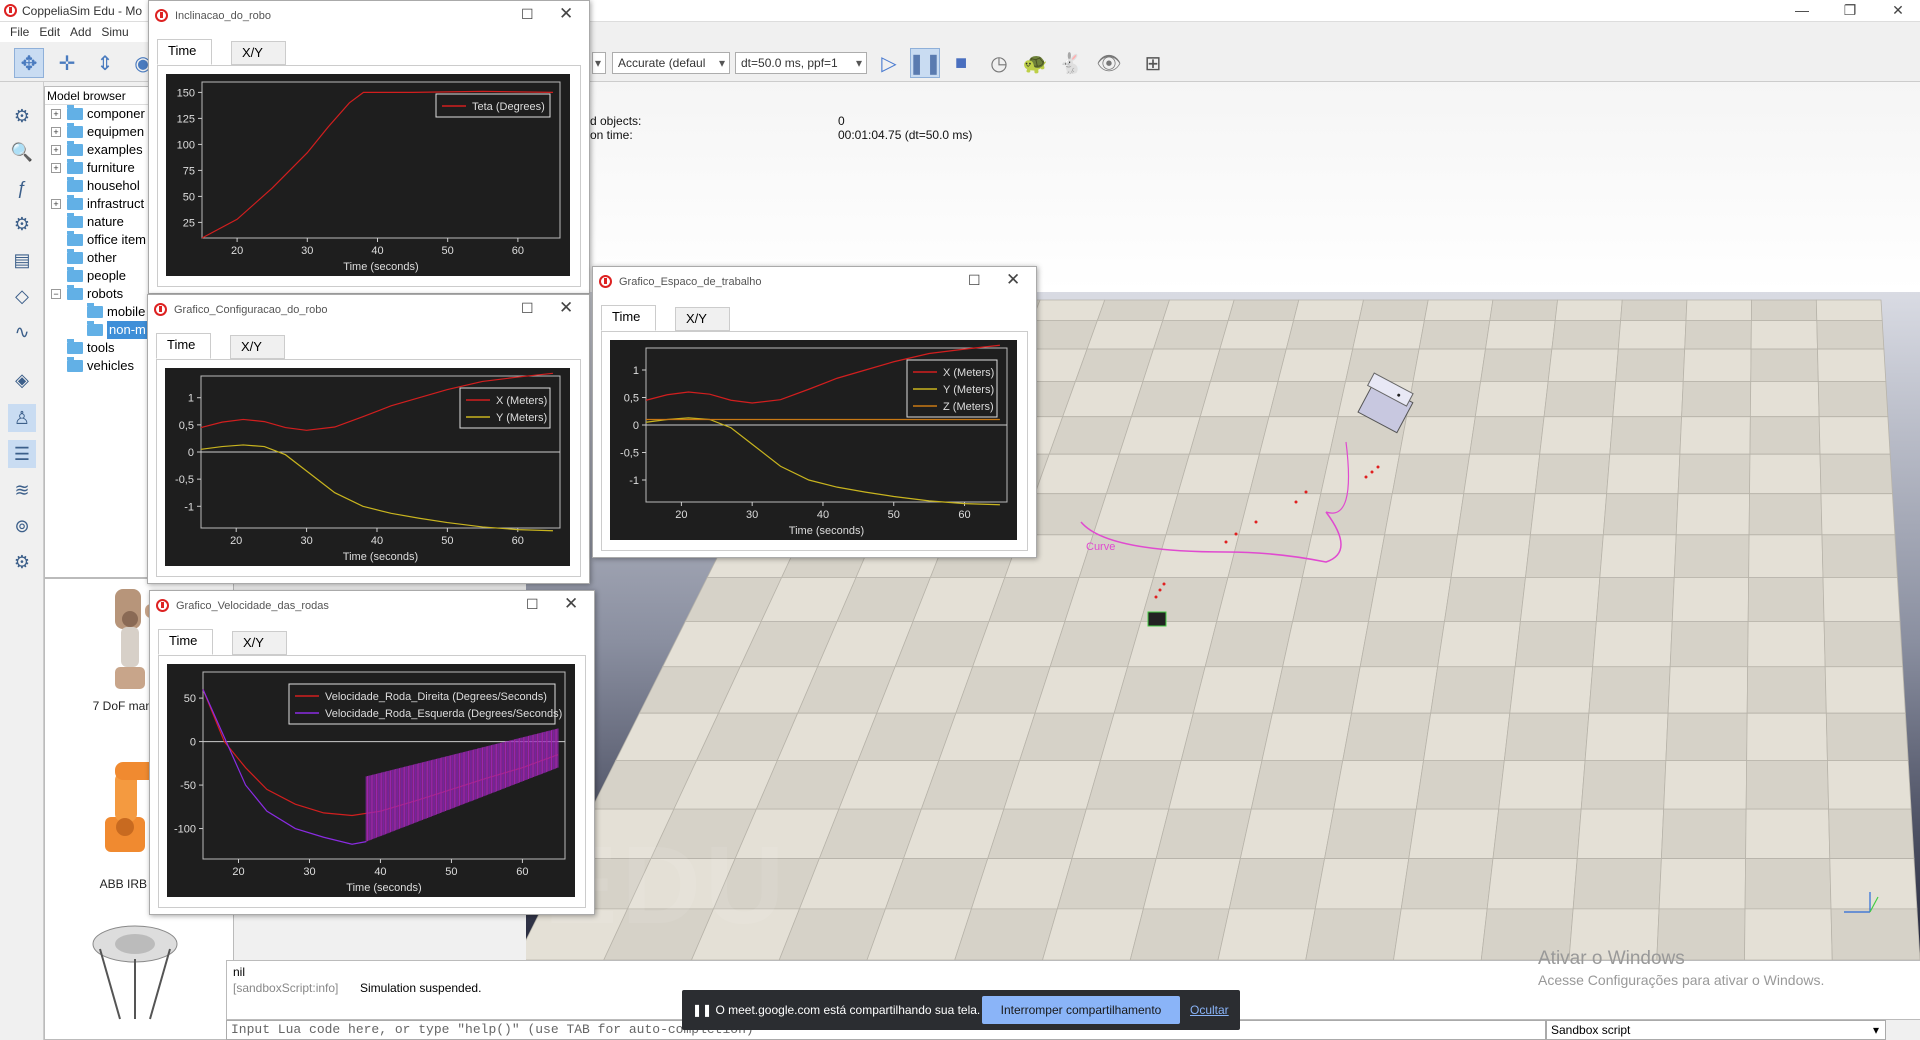 The height and width of the screenshot is (1040, 1920). What do you see at coordinates (127, 330) in the screenshot?
I see `tree-item-label: non-m` at bounding box center [127, 330].